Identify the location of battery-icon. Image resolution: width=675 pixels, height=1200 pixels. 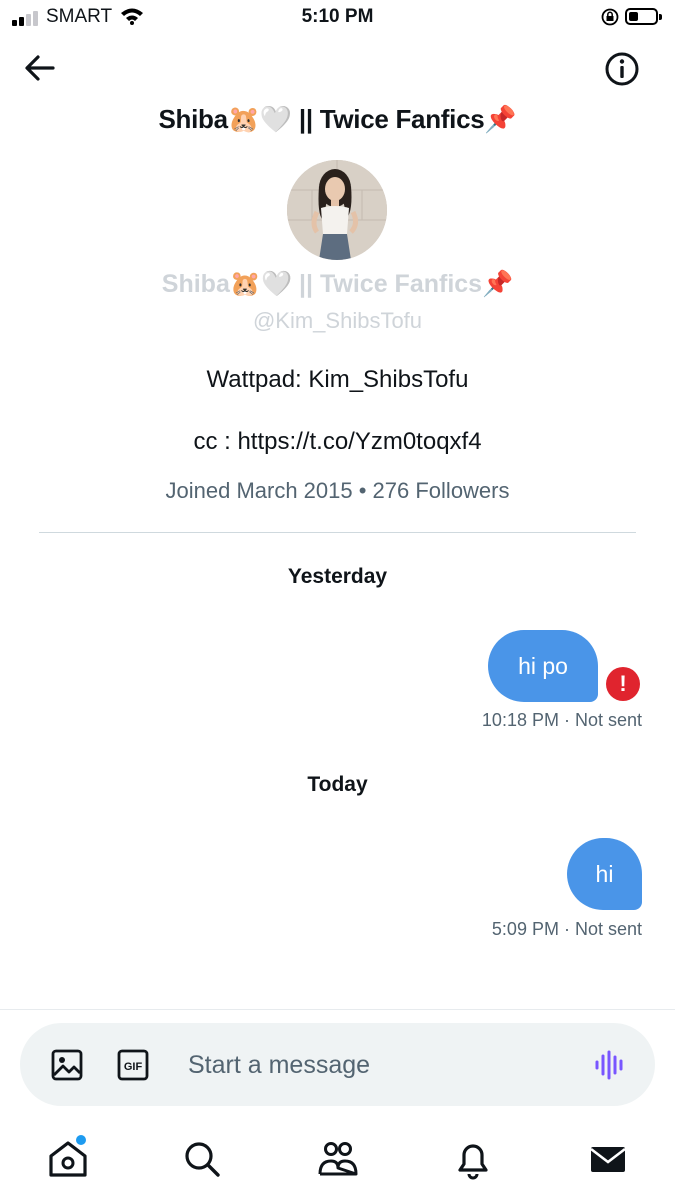
(643, 16).